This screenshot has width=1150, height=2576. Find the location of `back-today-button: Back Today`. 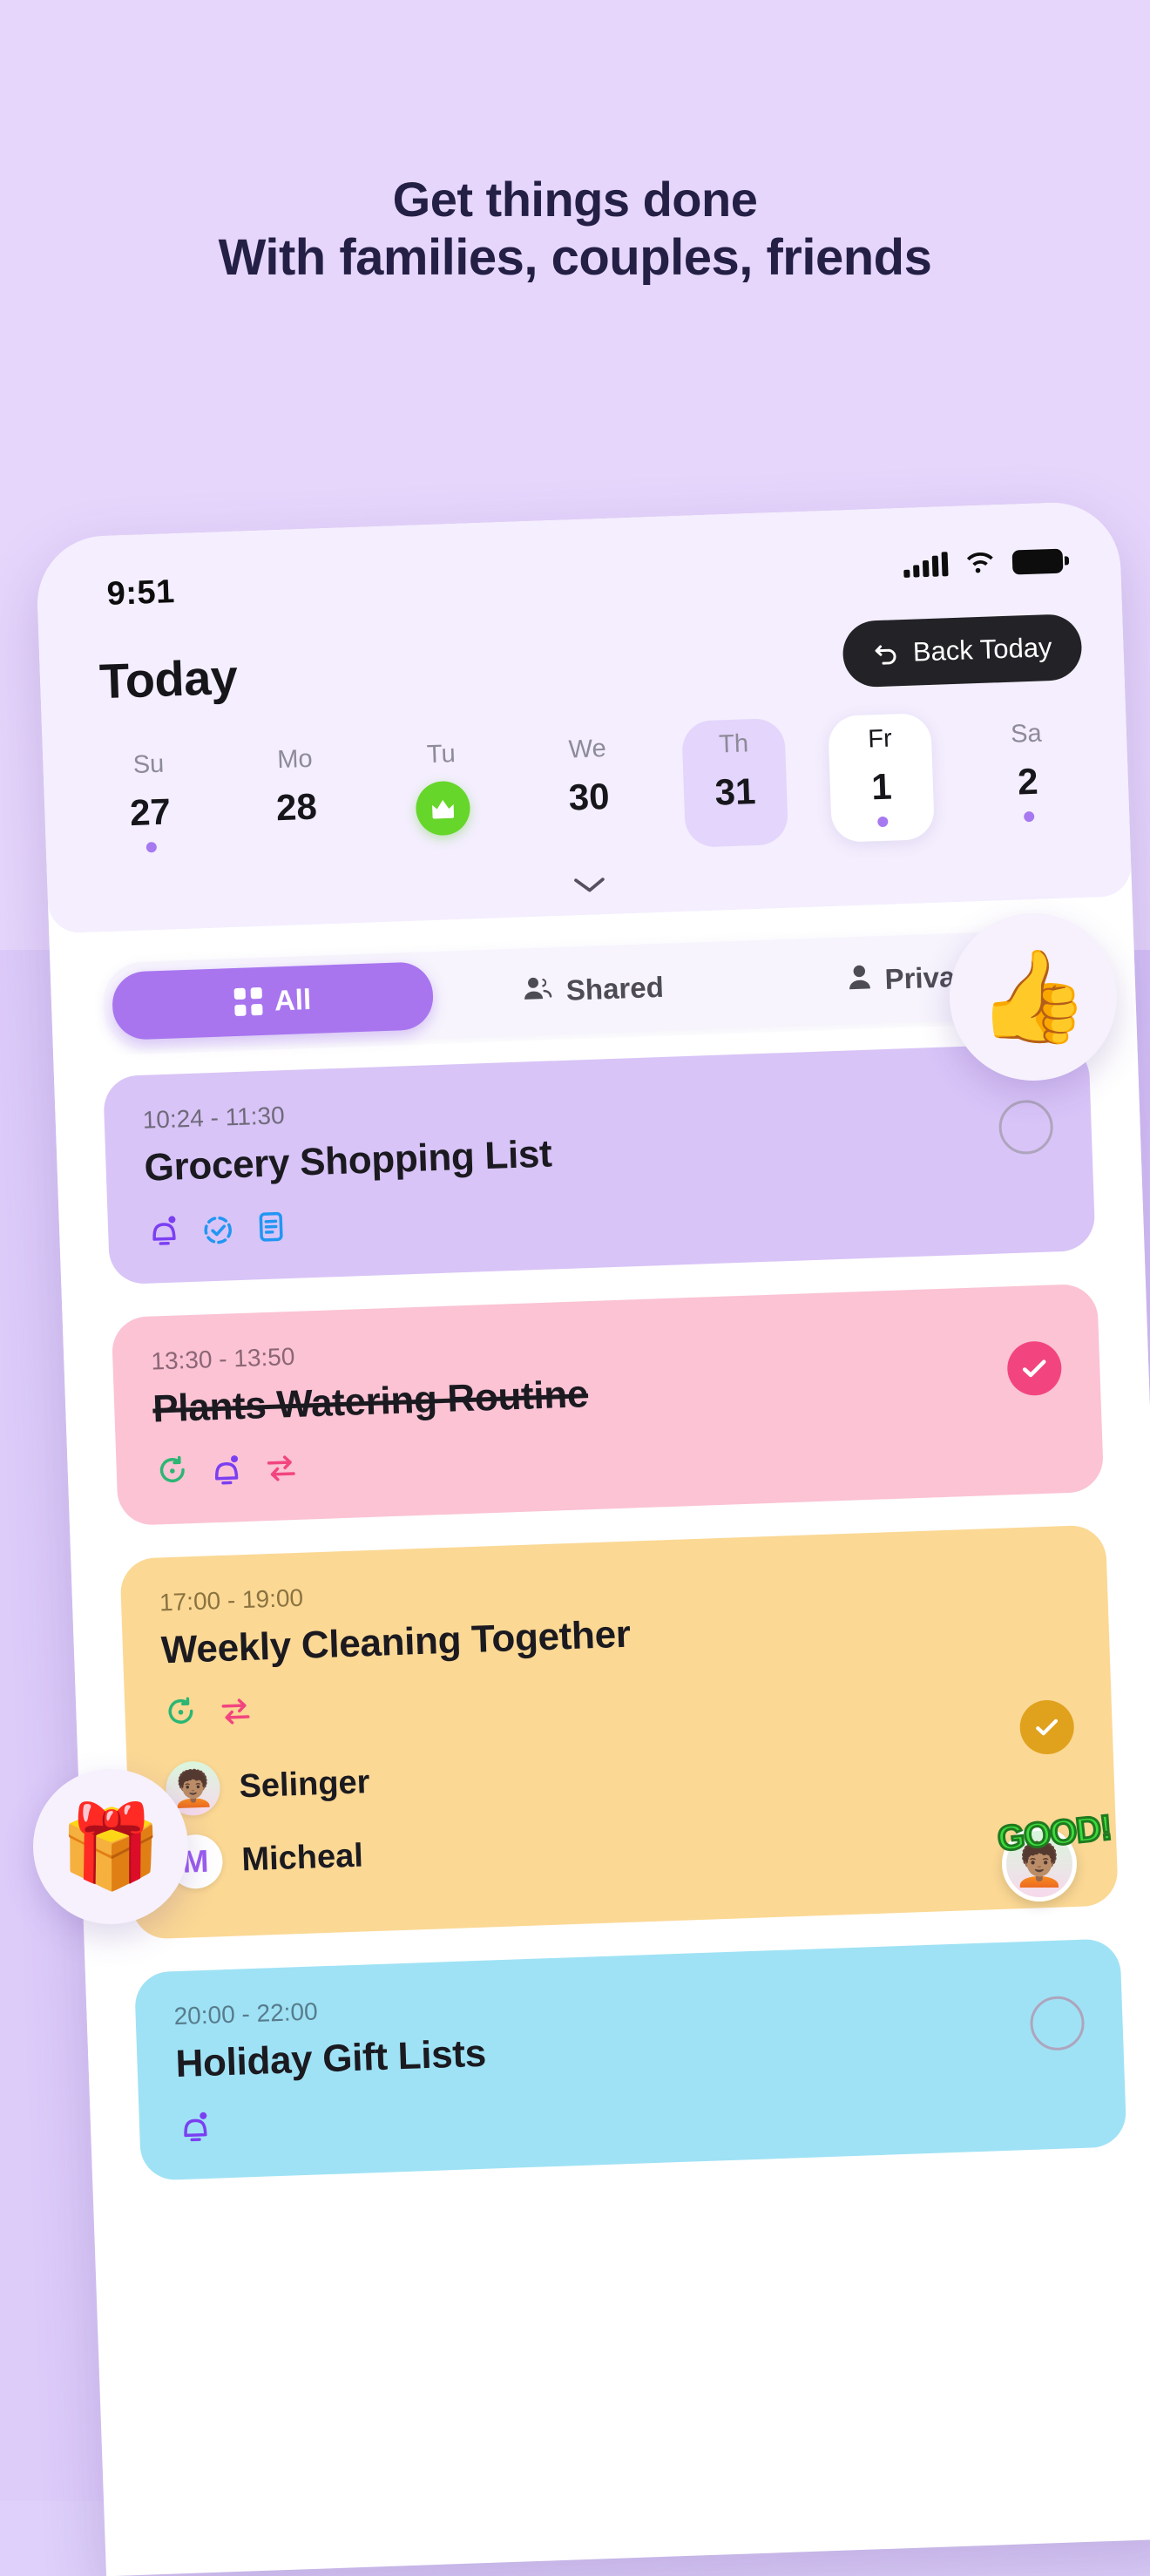

back-today-button: Back Today is located at coordinates (963, 650).